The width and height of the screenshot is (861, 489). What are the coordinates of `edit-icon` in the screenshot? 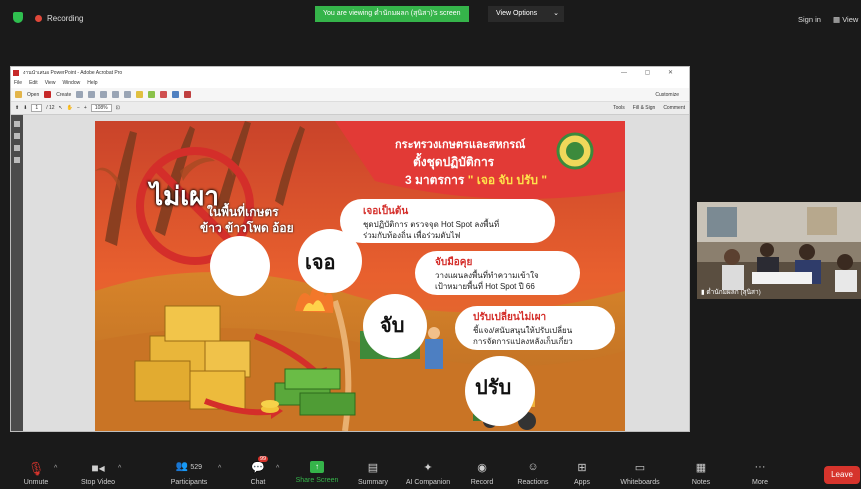 It's located at (104, 94).